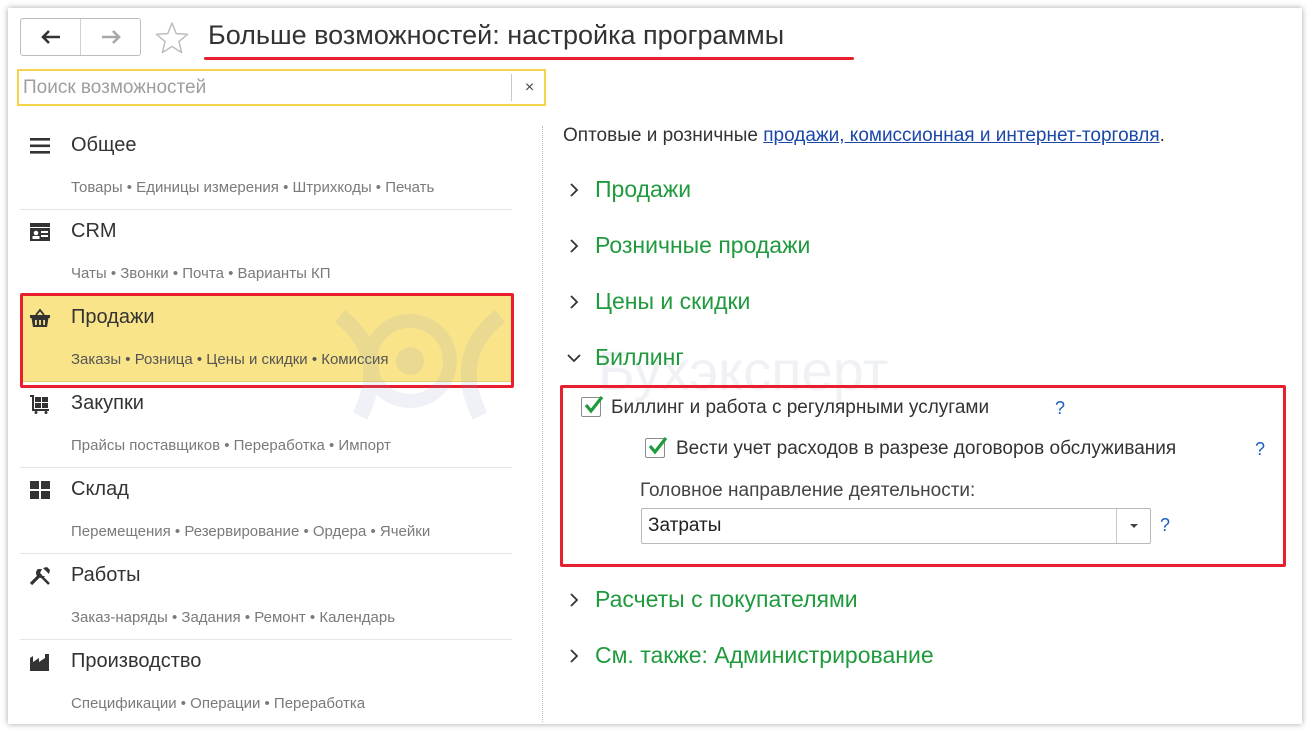 The height and width of the screenshot is (735, 1312). What do you see at coordinates (94, 231) in the screenshot?
I see `category-name: CRM` at bounding box center [94, 231].